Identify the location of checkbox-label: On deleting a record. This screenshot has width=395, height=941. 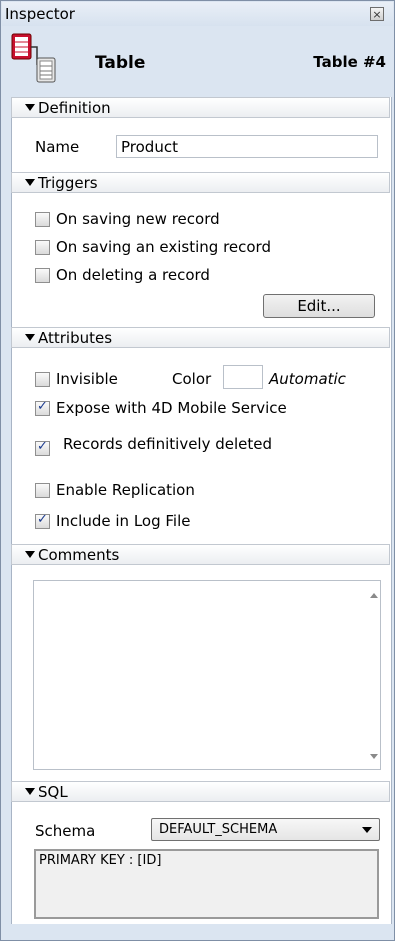
(133, 275).